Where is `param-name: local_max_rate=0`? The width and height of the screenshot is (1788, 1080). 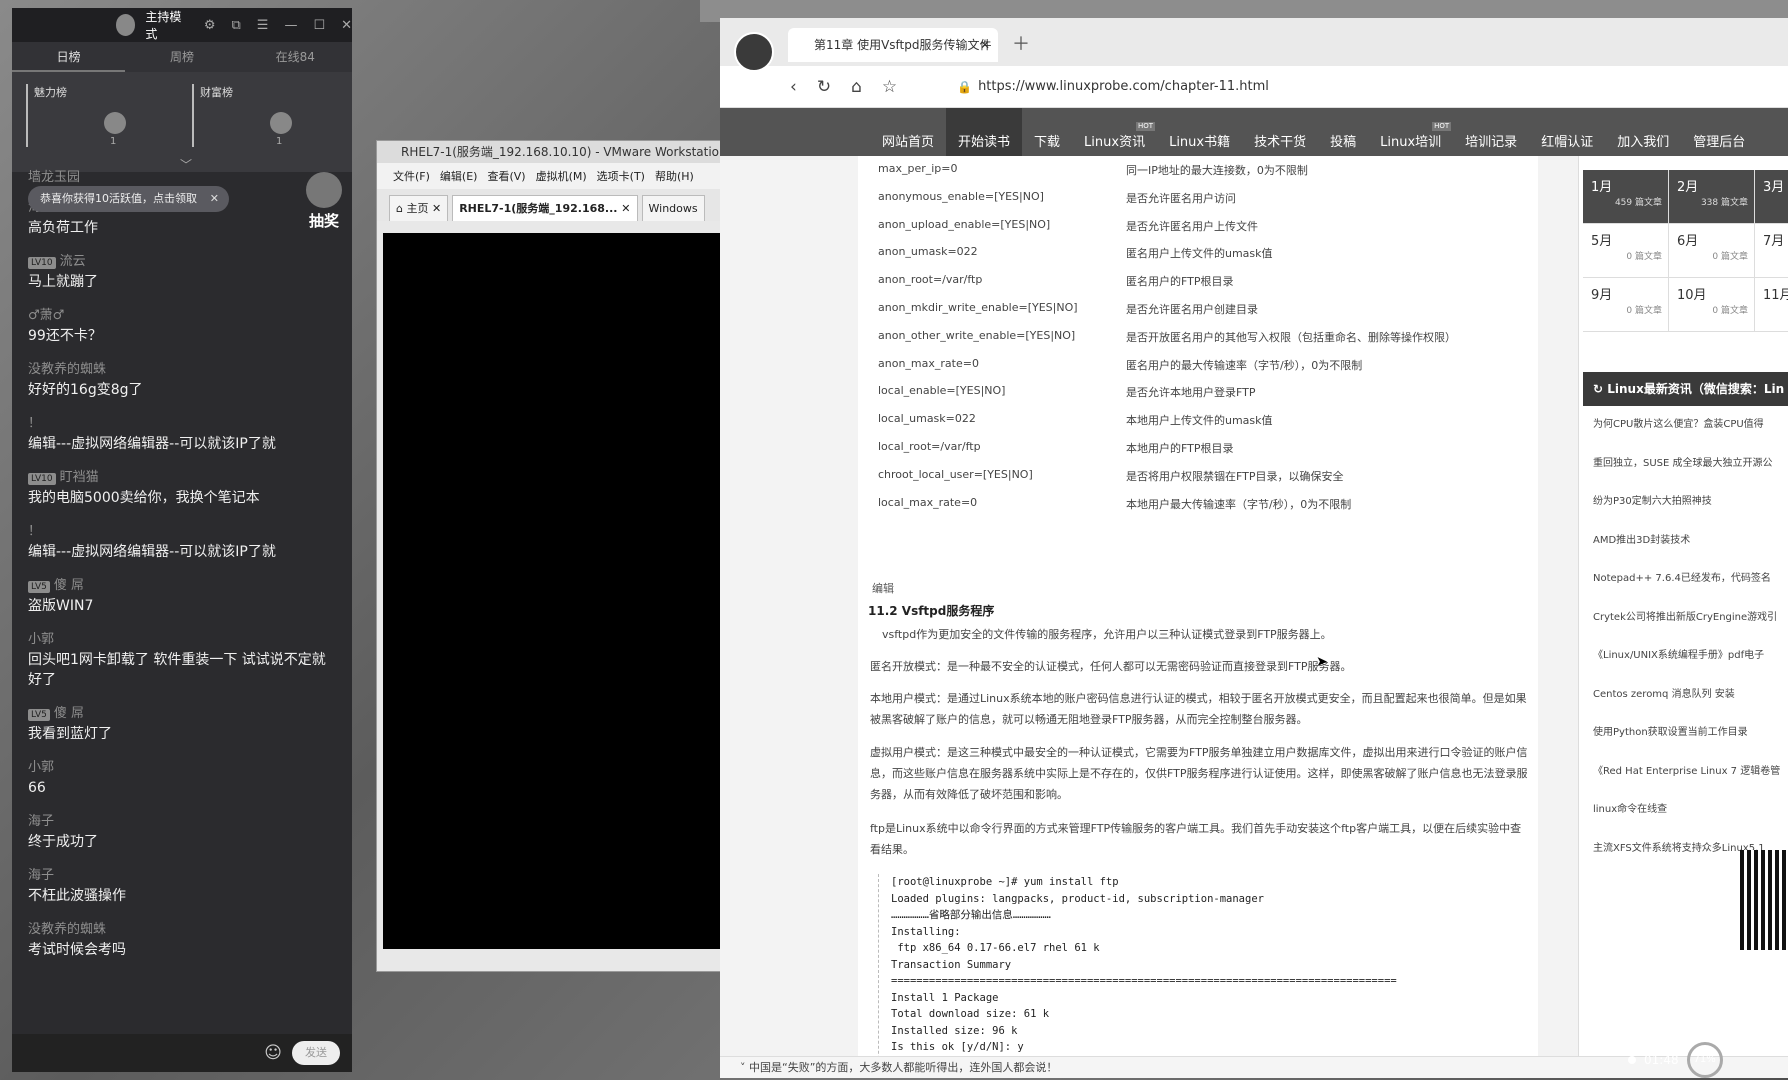 param-name: local_max_rate=0 is located at coordinates (928, 502).